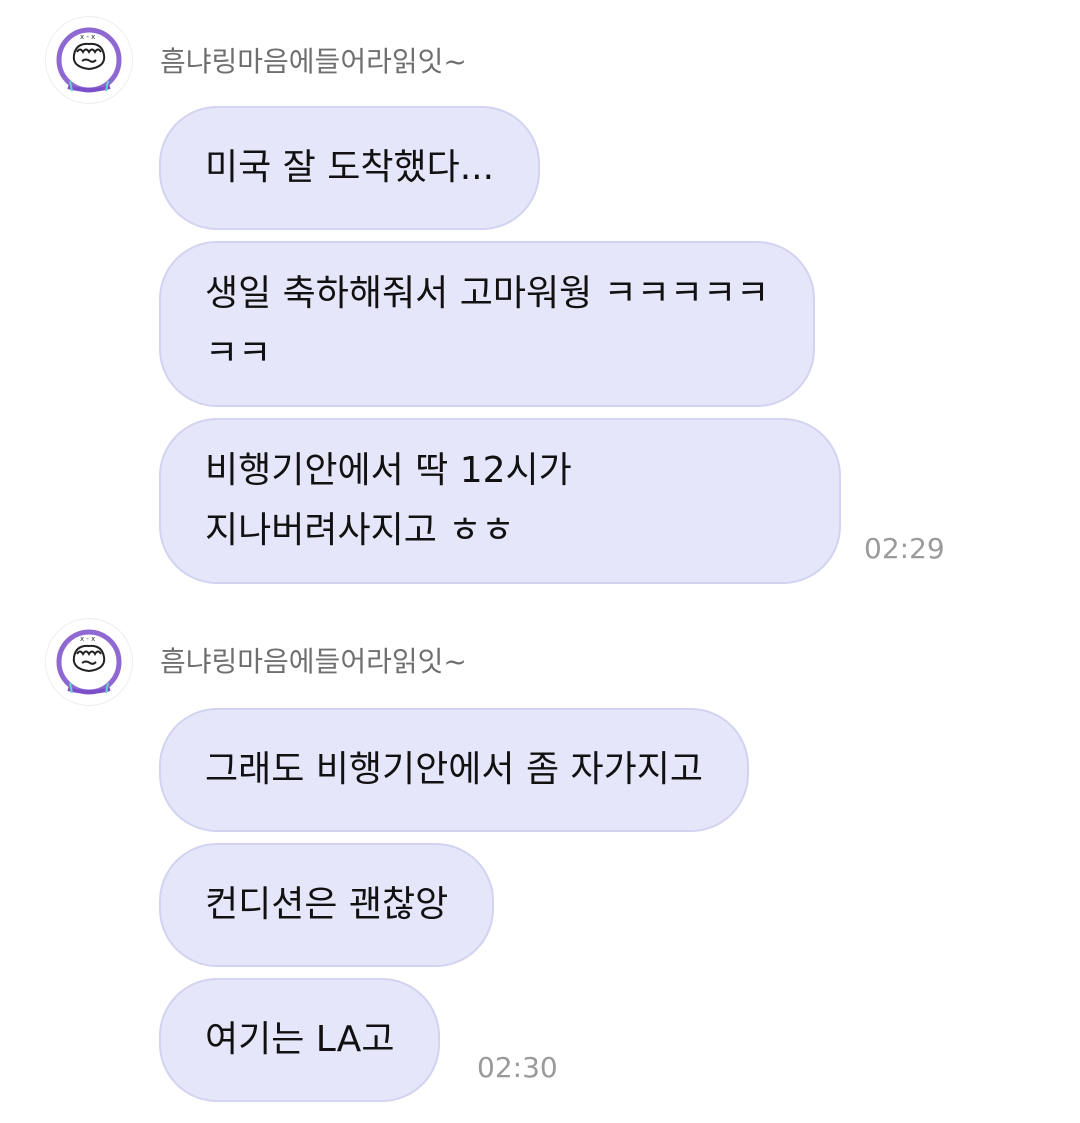 The image size is (1080, 1123). I want to click on message-bubble: 생일 축하해줘서 고마워웡 ㅋㅋㅋㅋㅋ ㅋㅋ, so click(487, 324).